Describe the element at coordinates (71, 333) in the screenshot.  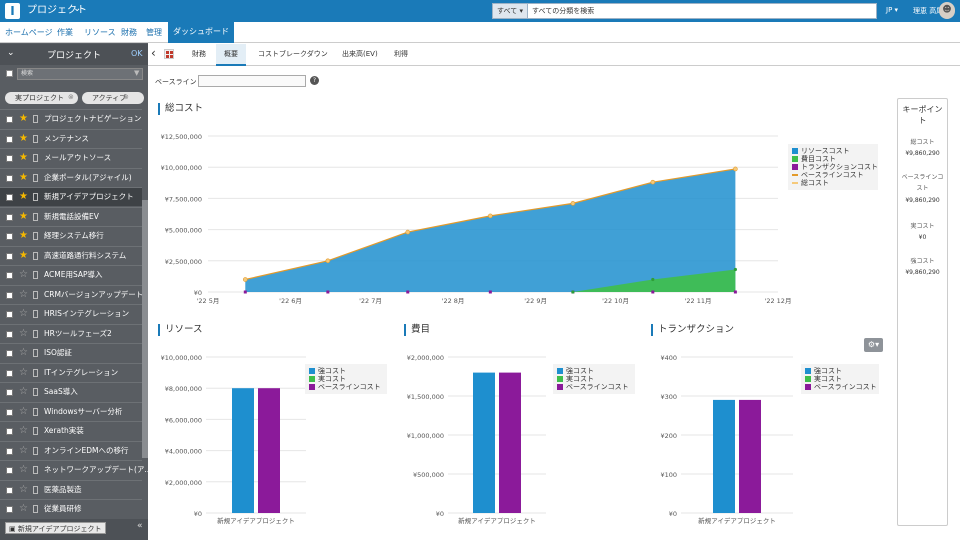
I see `project-list-item: ☆ HRツールフェーズ2` at that location.